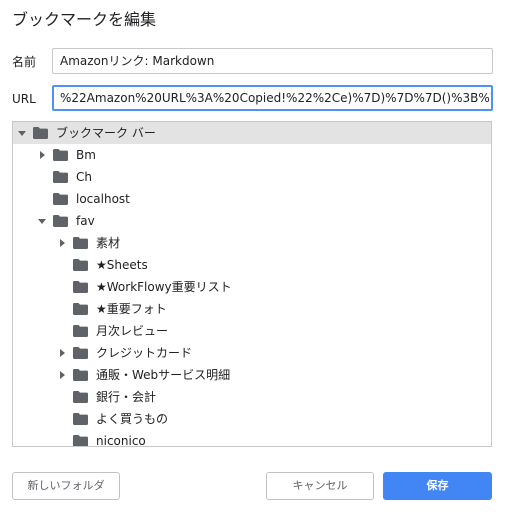 This screenshot has height=515, width=507. What do you see at coordinates (252, 353) in the screenshot?
I see `tree-item: クレジットカード` at bounding box center [252, 353].